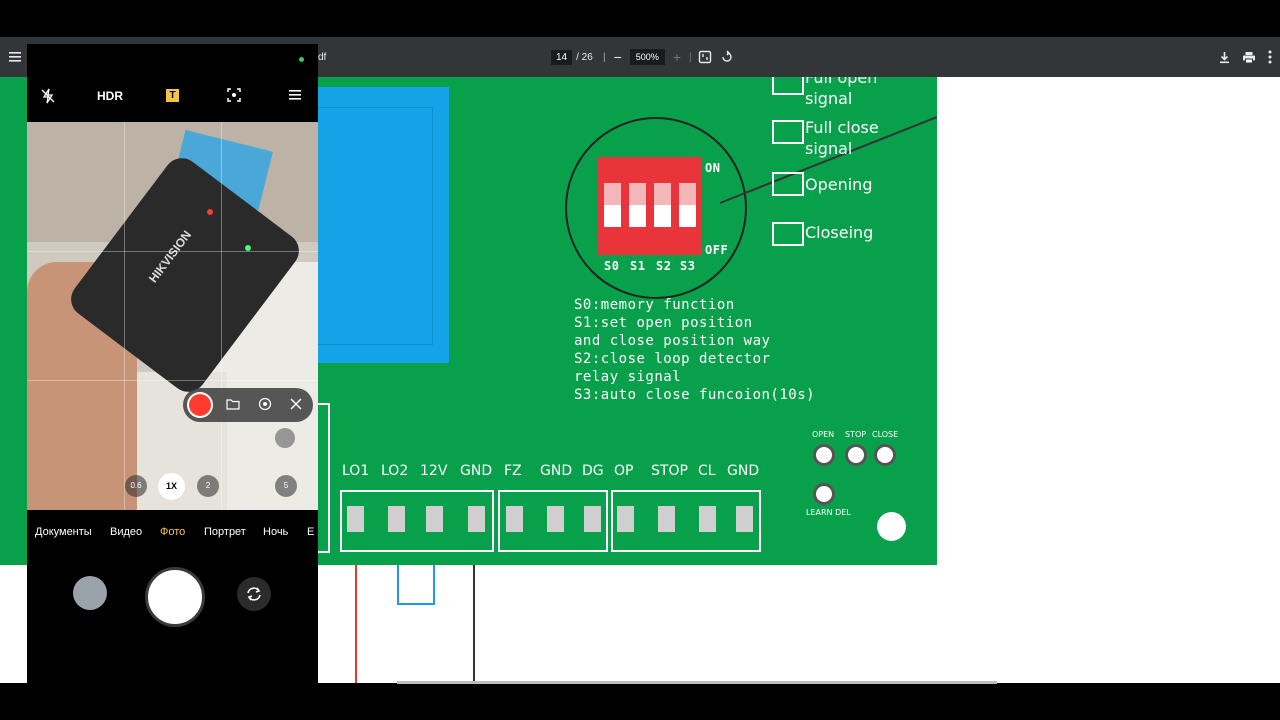 The height and width of the screenshot is (720, 1280). Describe the element at coordinates (677, 57) in the screenshot. I see `zoom-in-icon: +` at that location.